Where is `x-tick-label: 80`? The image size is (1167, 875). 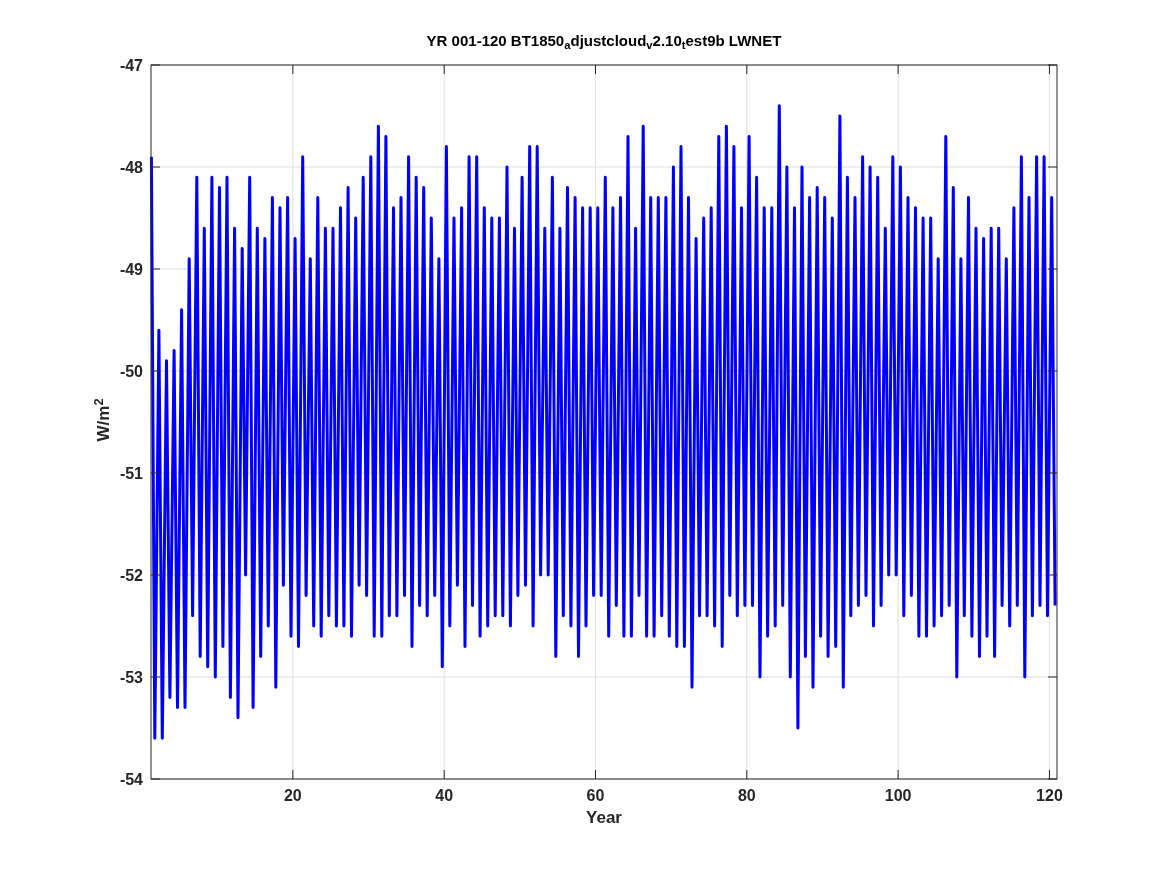
x-tick-label: 80 is located at coordinates (746, 795).